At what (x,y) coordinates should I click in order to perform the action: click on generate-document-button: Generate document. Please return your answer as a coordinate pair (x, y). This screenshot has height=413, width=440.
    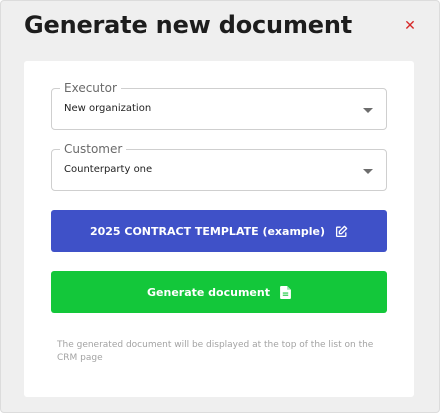
    Looking at the image, I should click on (219, 292).